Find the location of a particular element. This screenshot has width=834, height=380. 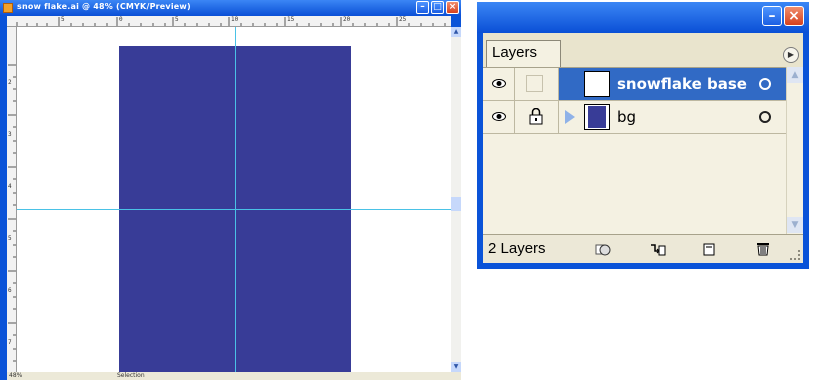

layer-row: bg is located at coordinates (634, 117).